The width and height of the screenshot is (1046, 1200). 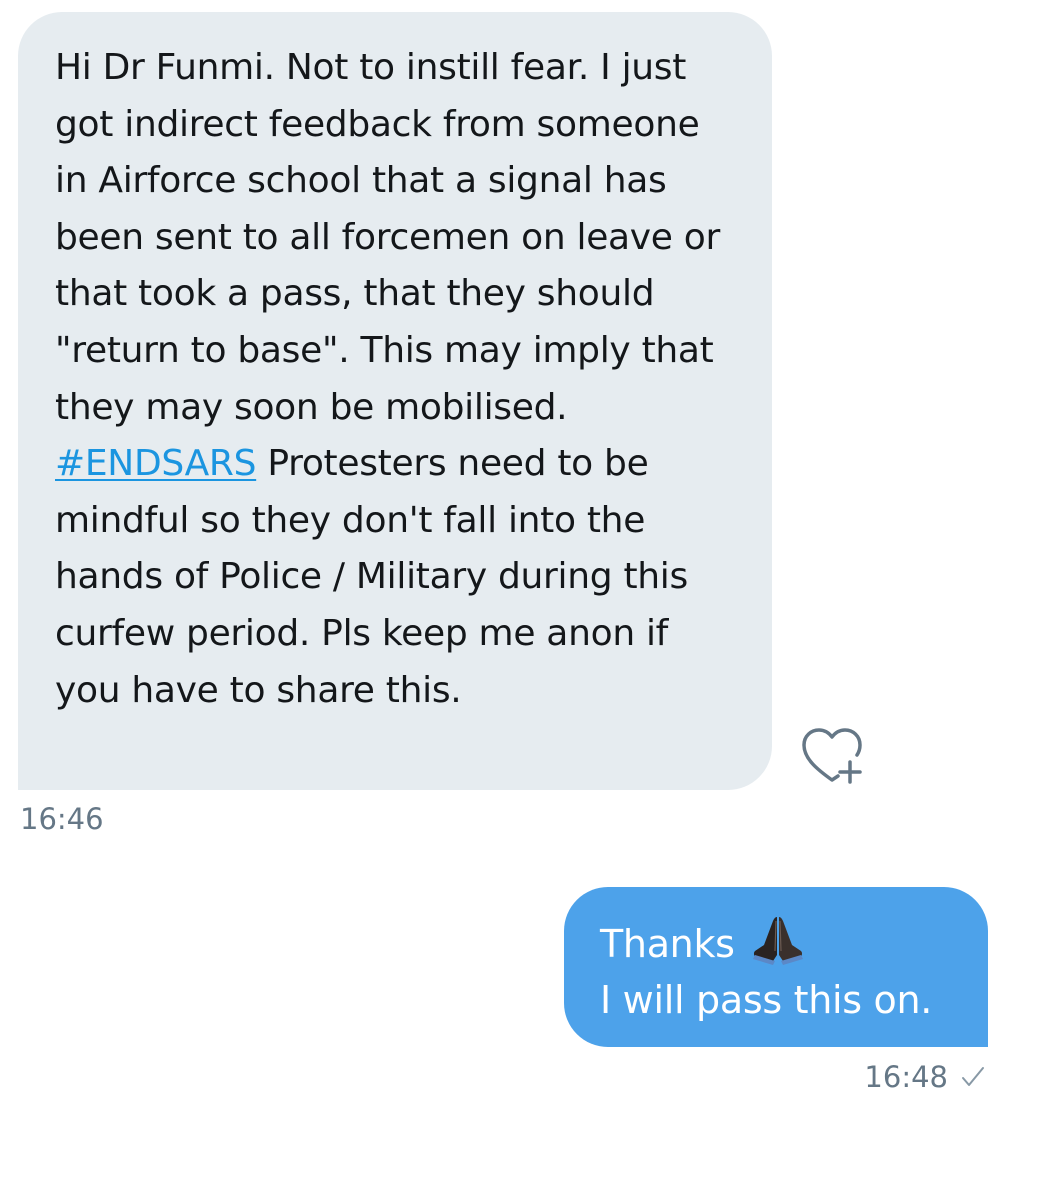 What do you see at coordinates (766, 1000) in the screenshot?
I see `sent-message-line-2: I will pass this on.` at bounding box center [766, 1000].